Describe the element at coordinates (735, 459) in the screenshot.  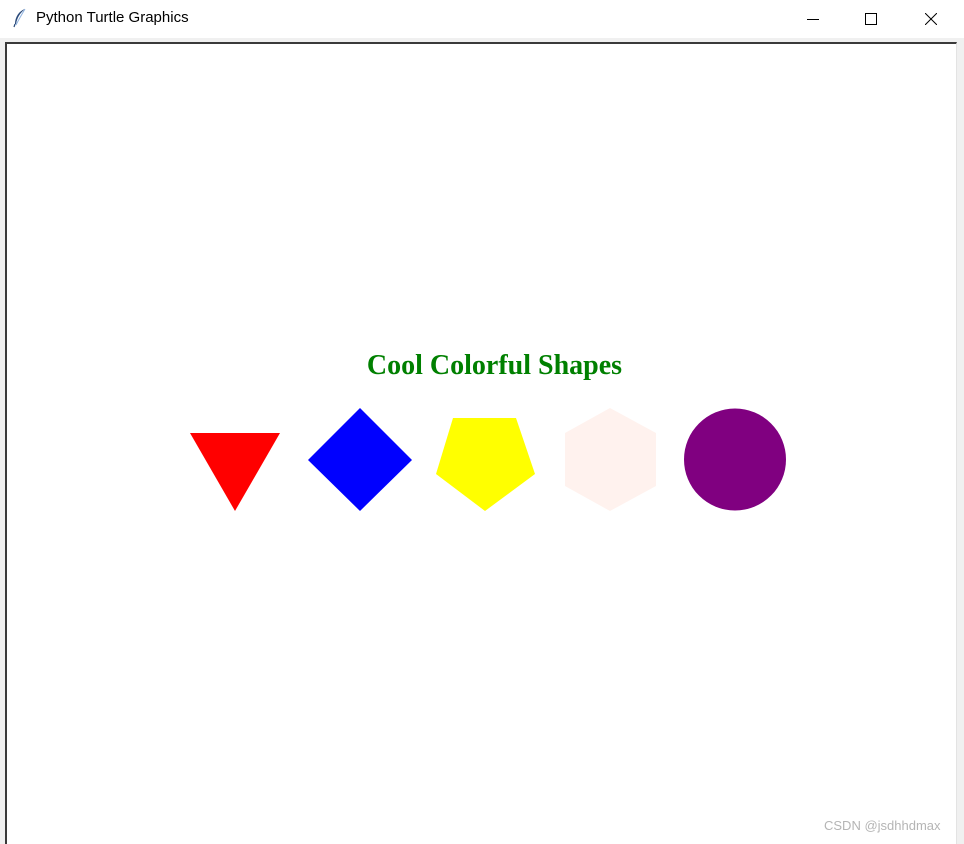
I see `circle-shape` at that location.